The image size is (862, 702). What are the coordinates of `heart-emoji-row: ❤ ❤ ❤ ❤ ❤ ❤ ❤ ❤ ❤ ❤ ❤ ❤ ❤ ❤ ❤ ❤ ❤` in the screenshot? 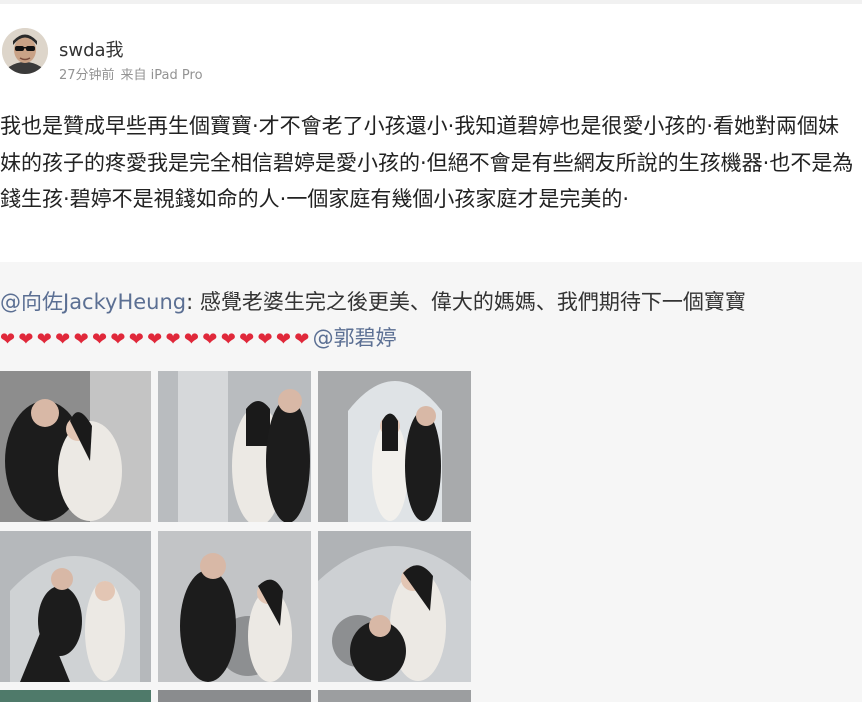 It's located at (156, 338).